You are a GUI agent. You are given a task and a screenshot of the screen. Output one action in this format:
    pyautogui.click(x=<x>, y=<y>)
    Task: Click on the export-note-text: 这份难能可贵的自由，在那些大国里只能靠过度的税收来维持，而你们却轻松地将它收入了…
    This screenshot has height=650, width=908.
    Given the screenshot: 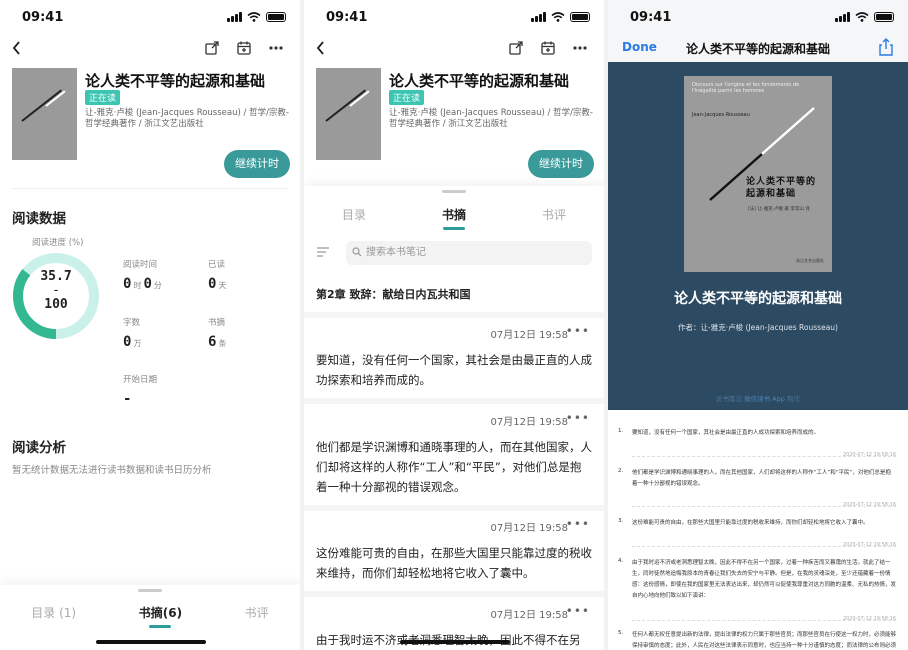 What is the action you would take?
    pyautogui.click(x=750, y=523)
    